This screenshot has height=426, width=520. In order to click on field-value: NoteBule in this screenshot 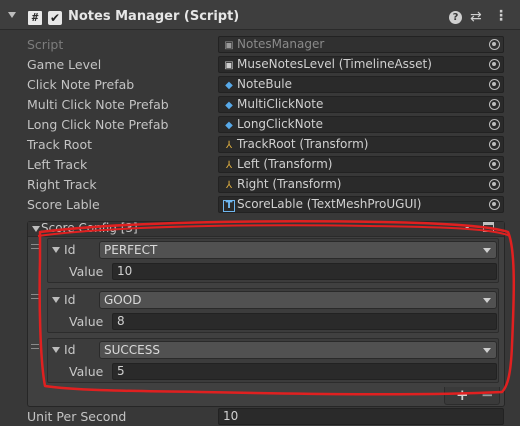, I will do `click(264, 84)`.